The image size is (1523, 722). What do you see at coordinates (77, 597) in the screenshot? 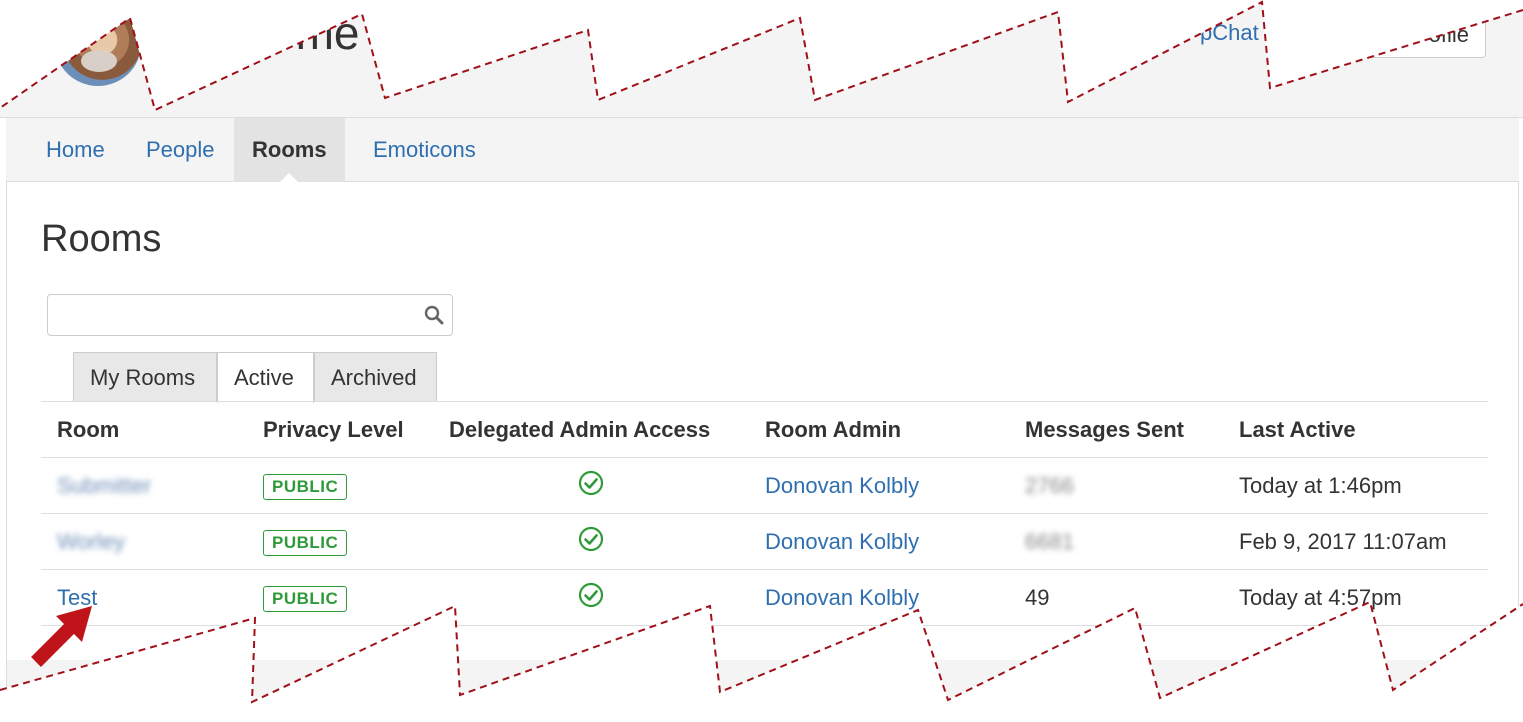
I see `room-link: Test` at bounding box center [77, 597].